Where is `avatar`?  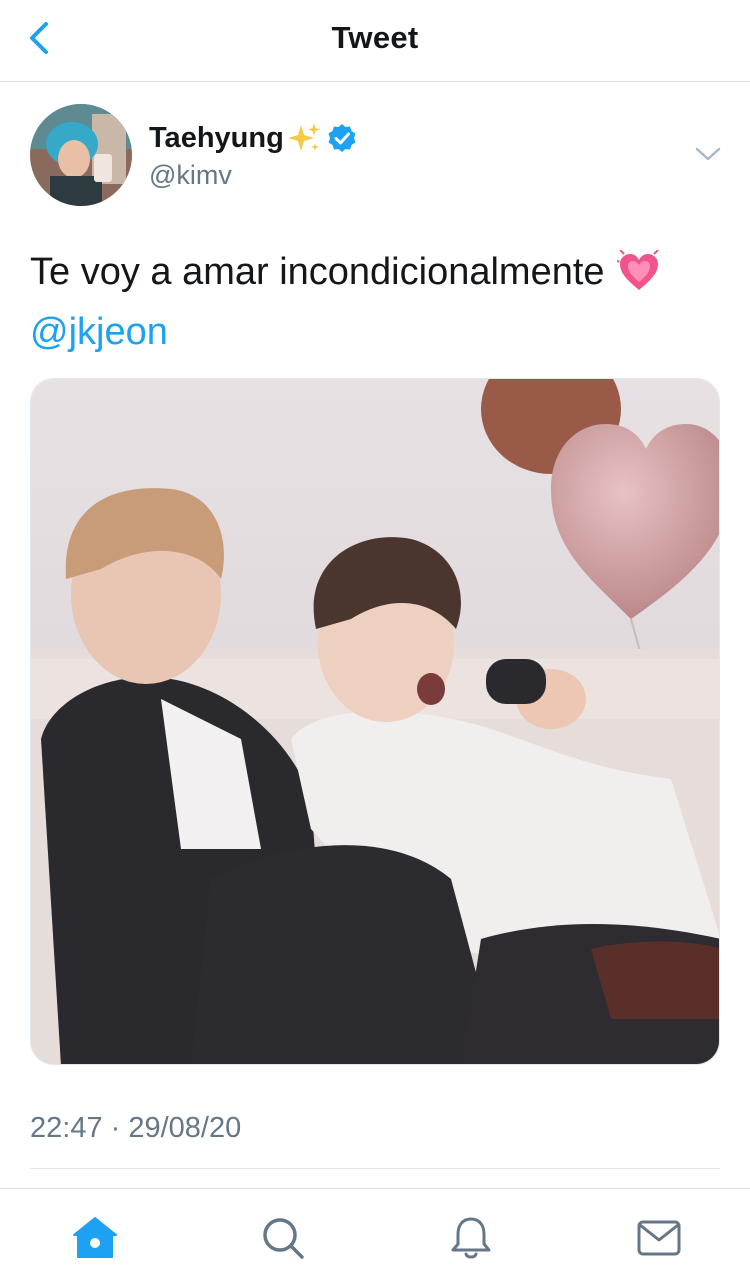 avatar is located at coordinates (81, 155).